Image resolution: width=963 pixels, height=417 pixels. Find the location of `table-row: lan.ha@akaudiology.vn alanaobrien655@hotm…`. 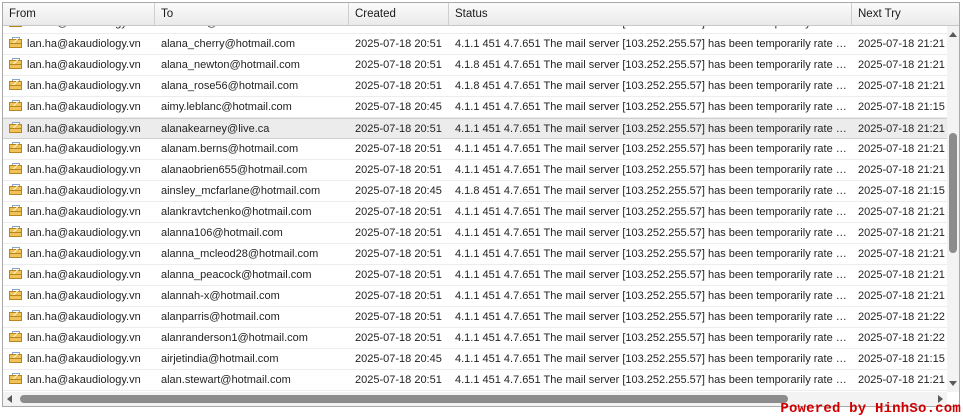

table-row: lan.ha@akaudiology.vn alanaobrien655@hotm… is located at coordinates (475, 170).